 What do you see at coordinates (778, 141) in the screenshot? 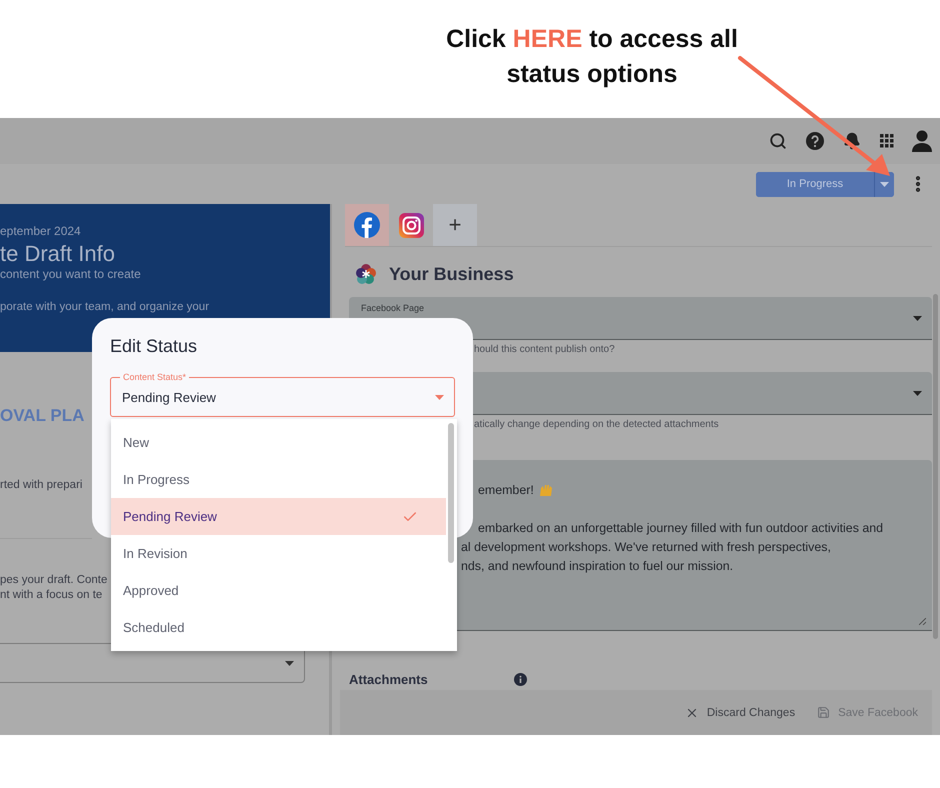
I see `search-icon` at bounding box center [778, 141].